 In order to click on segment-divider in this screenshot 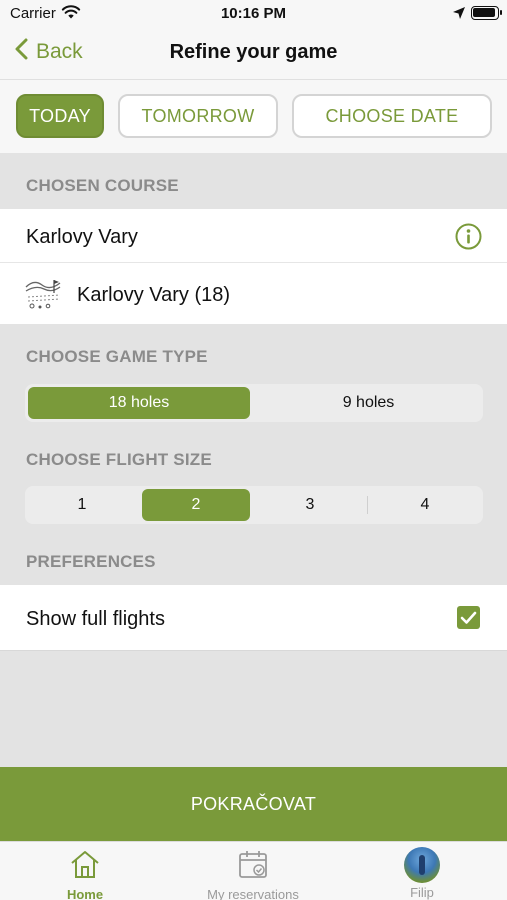, I will do `click(367, 505)`.